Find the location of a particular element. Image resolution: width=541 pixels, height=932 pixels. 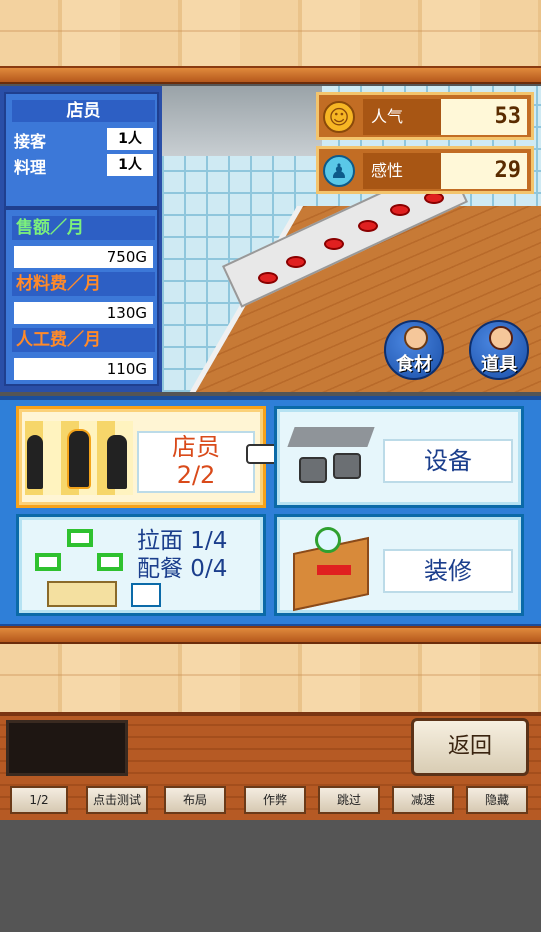

person-icon: ♟ is located at coordinates (339, 171).